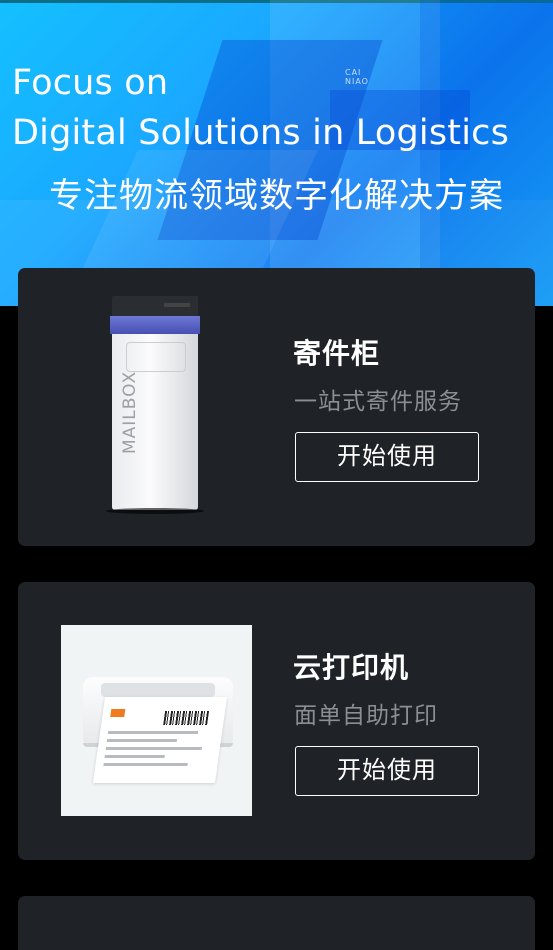 The width and height of the screenshot is (553, 950). I want to click on printer-device-image, so click(156, 720).